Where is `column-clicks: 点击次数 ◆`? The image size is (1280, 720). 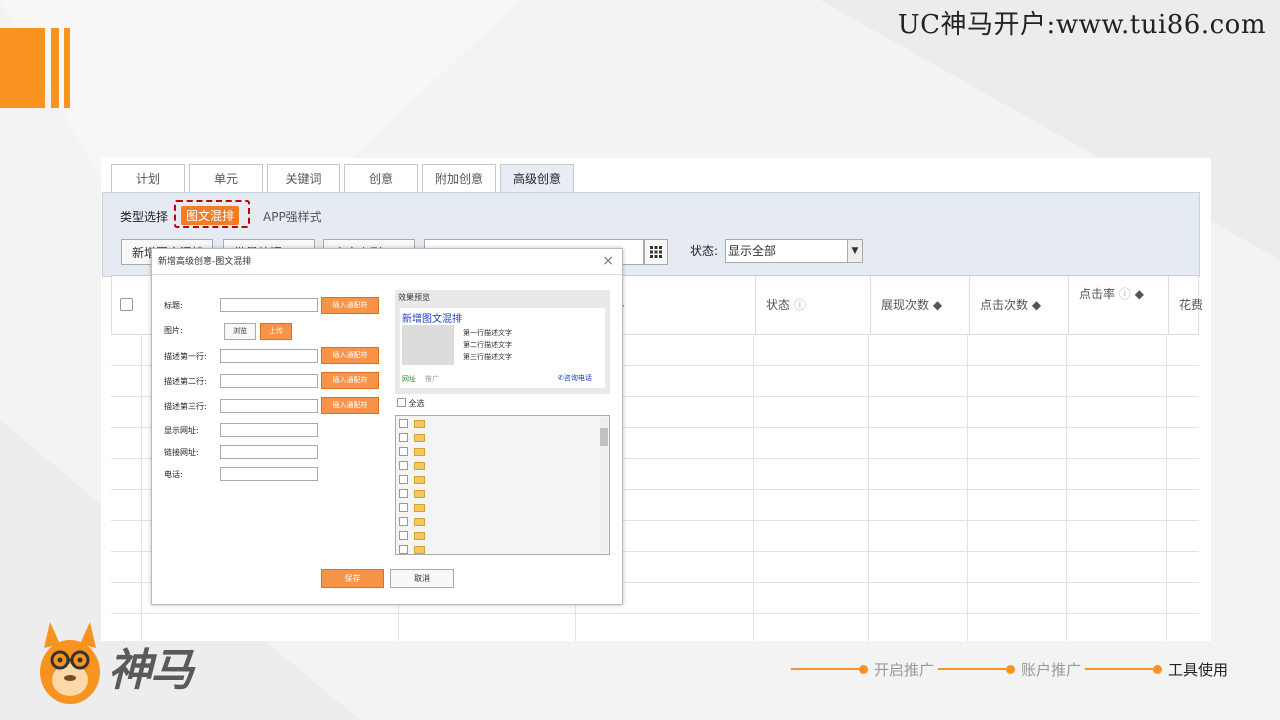 column-clicks: 点击次数 ◆ is located at coordinates (1018, 305).